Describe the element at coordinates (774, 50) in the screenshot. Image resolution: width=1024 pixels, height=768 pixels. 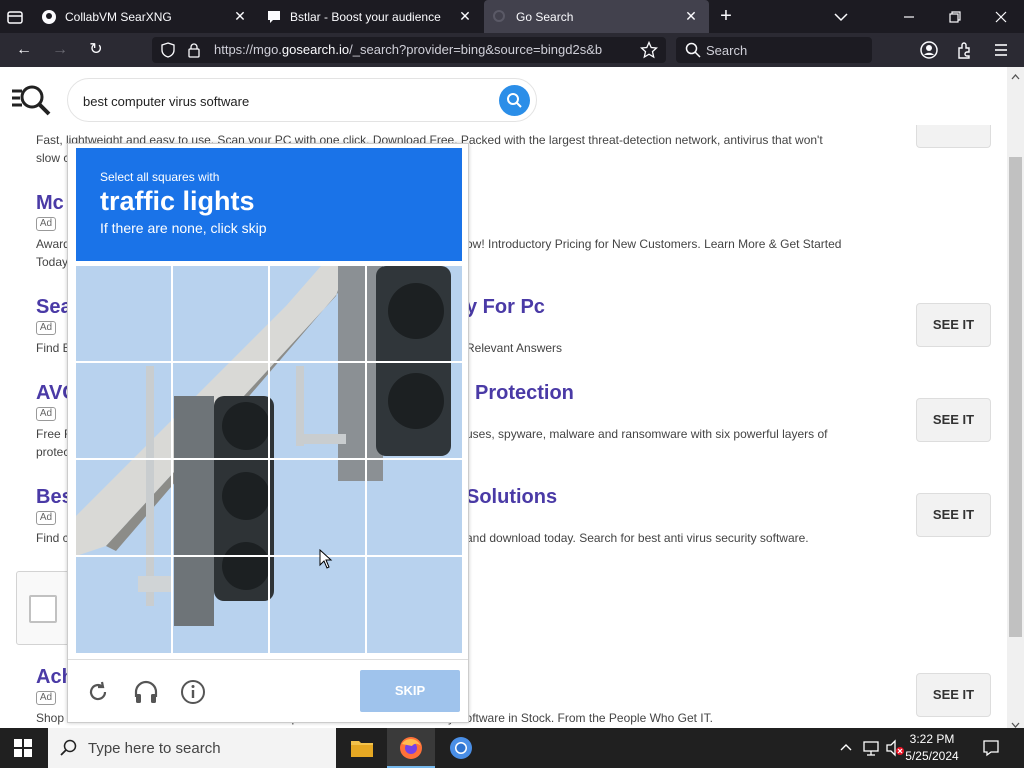
I see `browser-search-box: Search` at that location.